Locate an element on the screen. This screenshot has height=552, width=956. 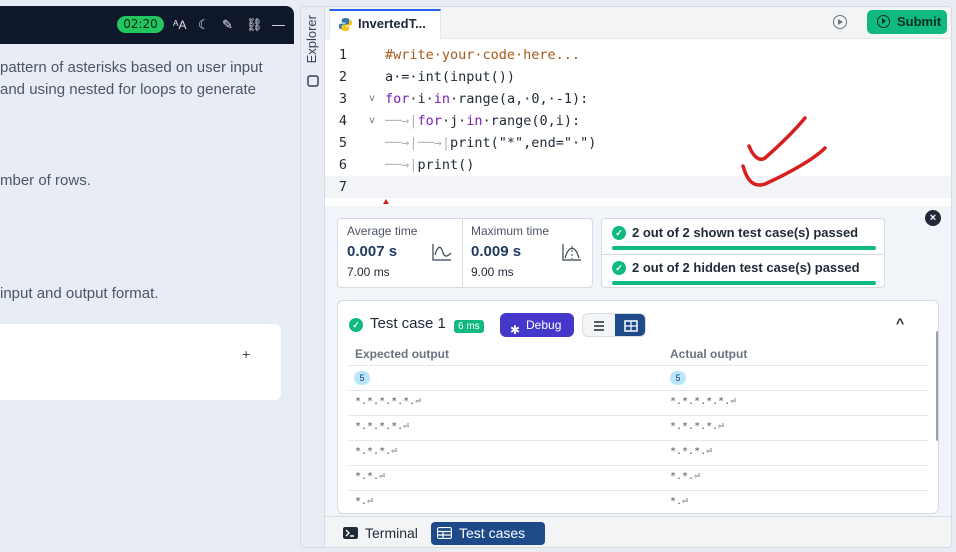
link-icon: ⛓ is located at coordinates (254, 25).